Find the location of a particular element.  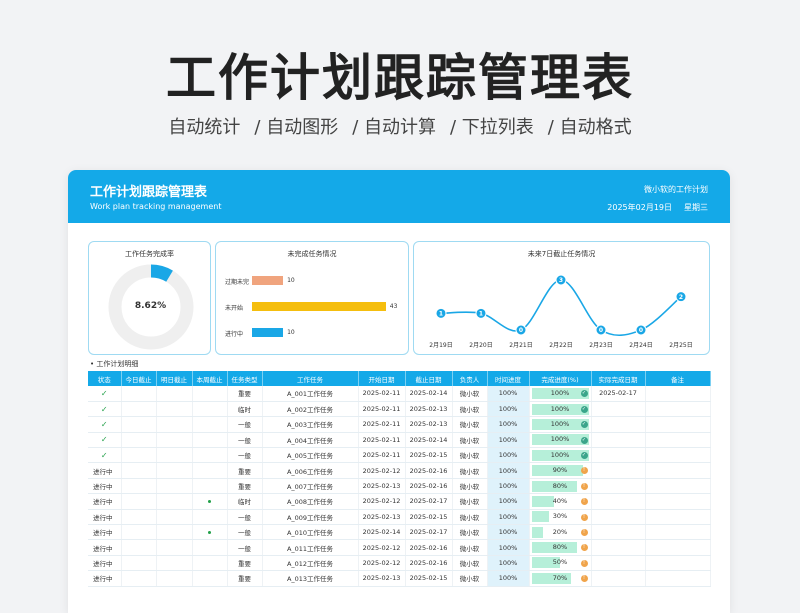

progress-text: 70% is located at coordinates (560, 577).